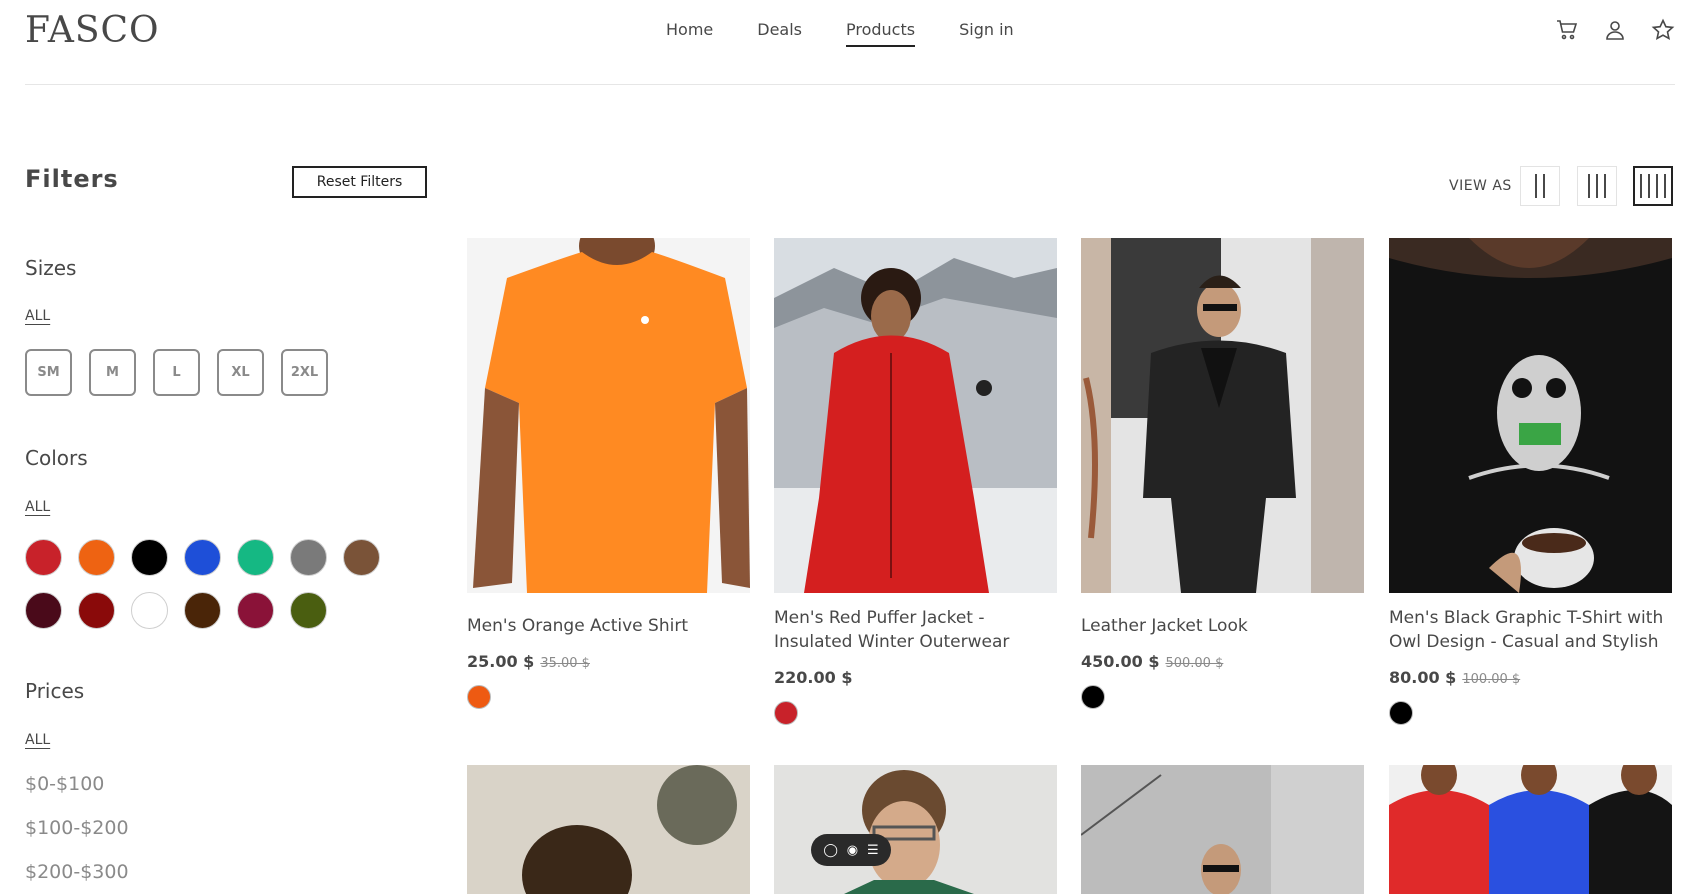 The image size is (1694, 894). What do you see at coordinates (830, 850) in the screenshot?
I see `comment-icon: ◯` at bounding box center [830, 850].